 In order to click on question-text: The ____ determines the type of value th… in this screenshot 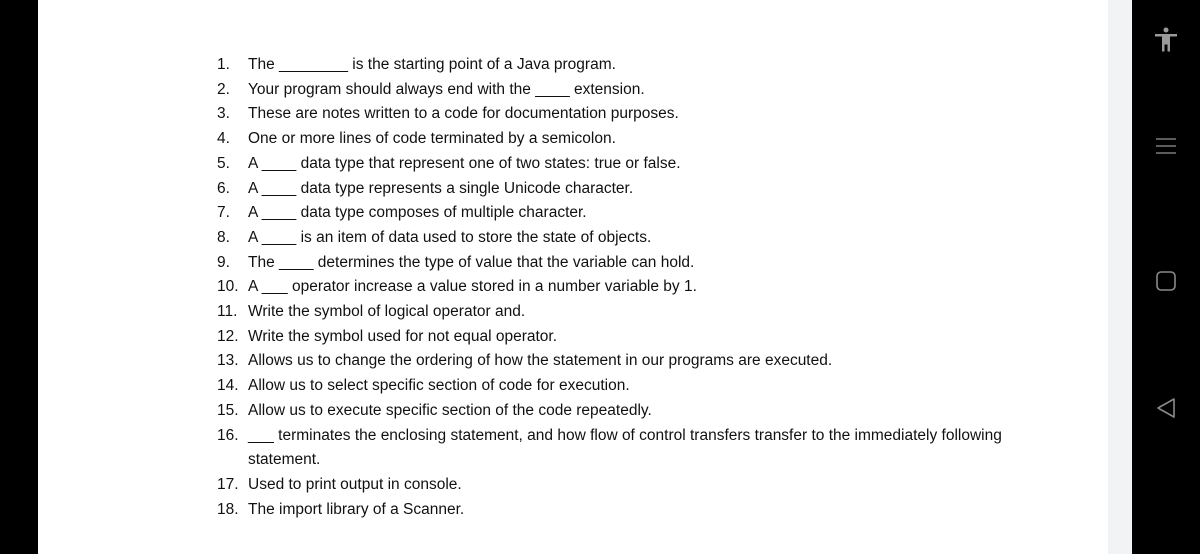, I will do `click(471, 262)`.